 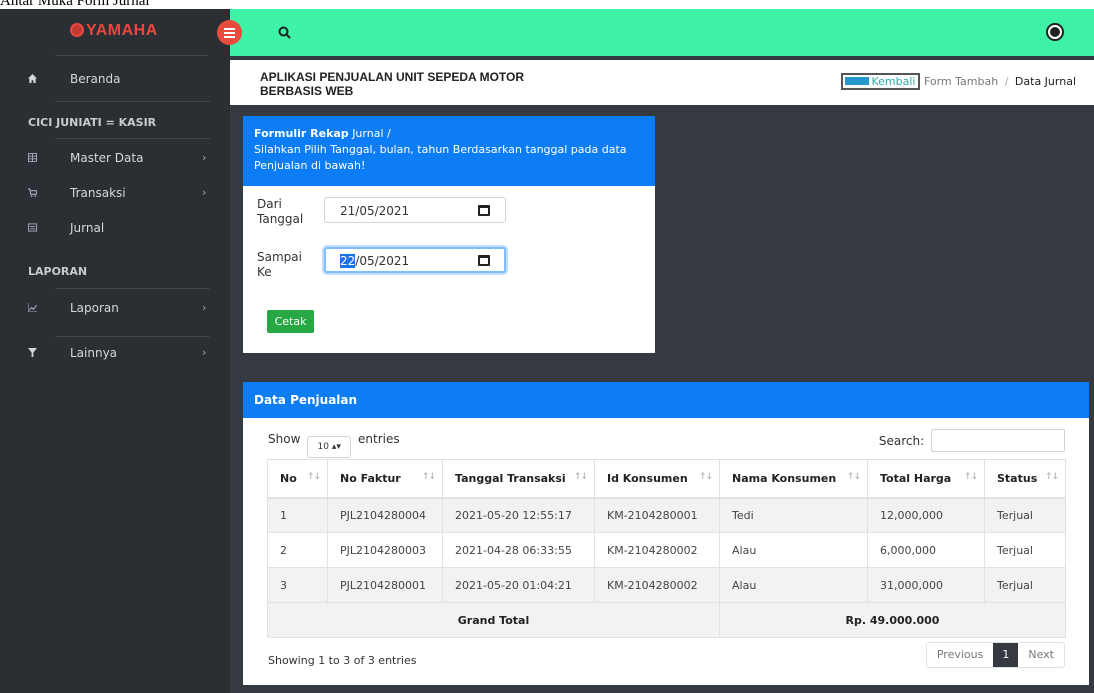 I want to click on column-label: Nama Konsumen, so click(x=784, y=478).